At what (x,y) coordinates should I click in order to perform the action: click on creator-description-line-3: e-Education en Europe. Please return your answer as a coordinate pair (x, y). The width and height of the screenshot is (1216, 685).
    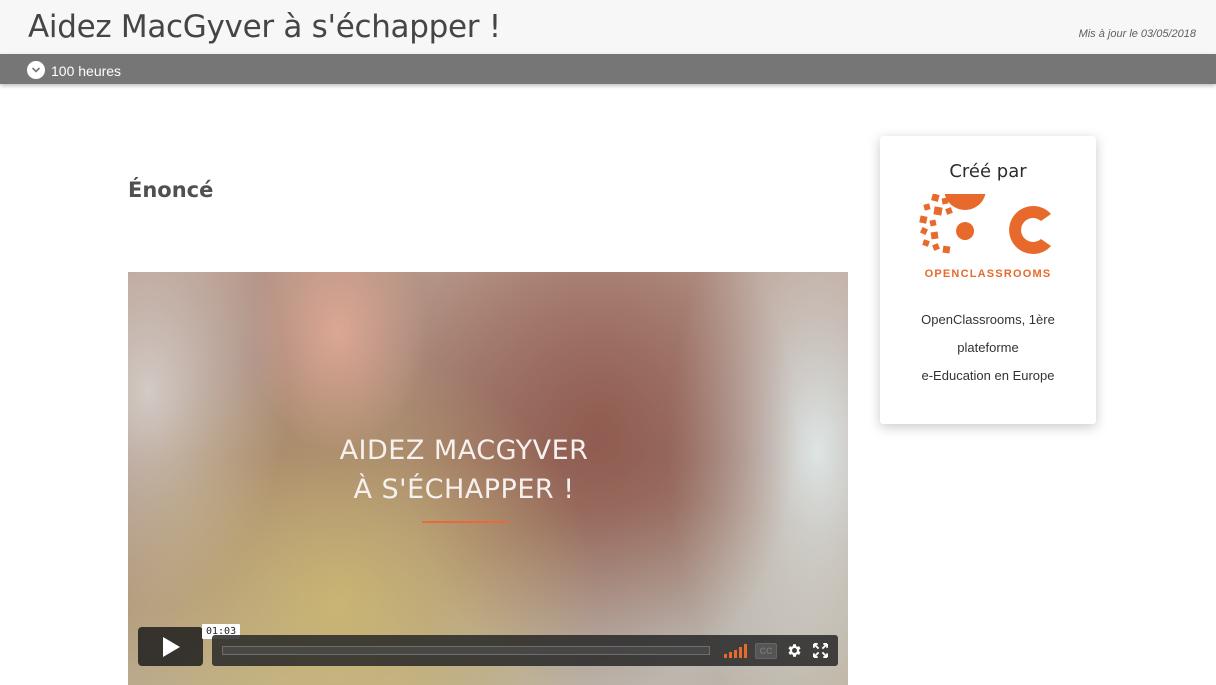
    Looking at the image, I should click on (988, 375).